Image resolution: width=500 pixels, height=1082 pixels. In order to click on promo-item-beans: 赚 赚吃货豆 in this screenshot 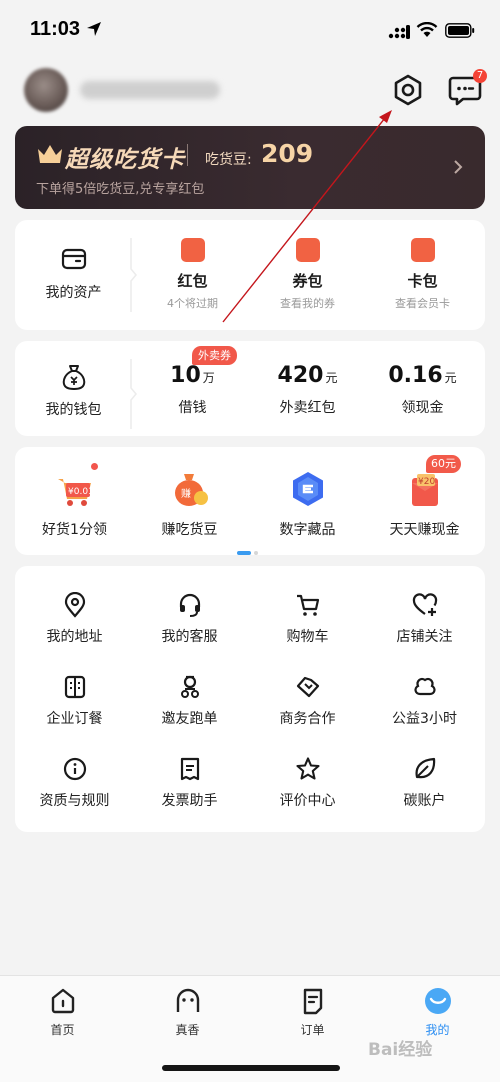, I will do `click(189, 504)`.